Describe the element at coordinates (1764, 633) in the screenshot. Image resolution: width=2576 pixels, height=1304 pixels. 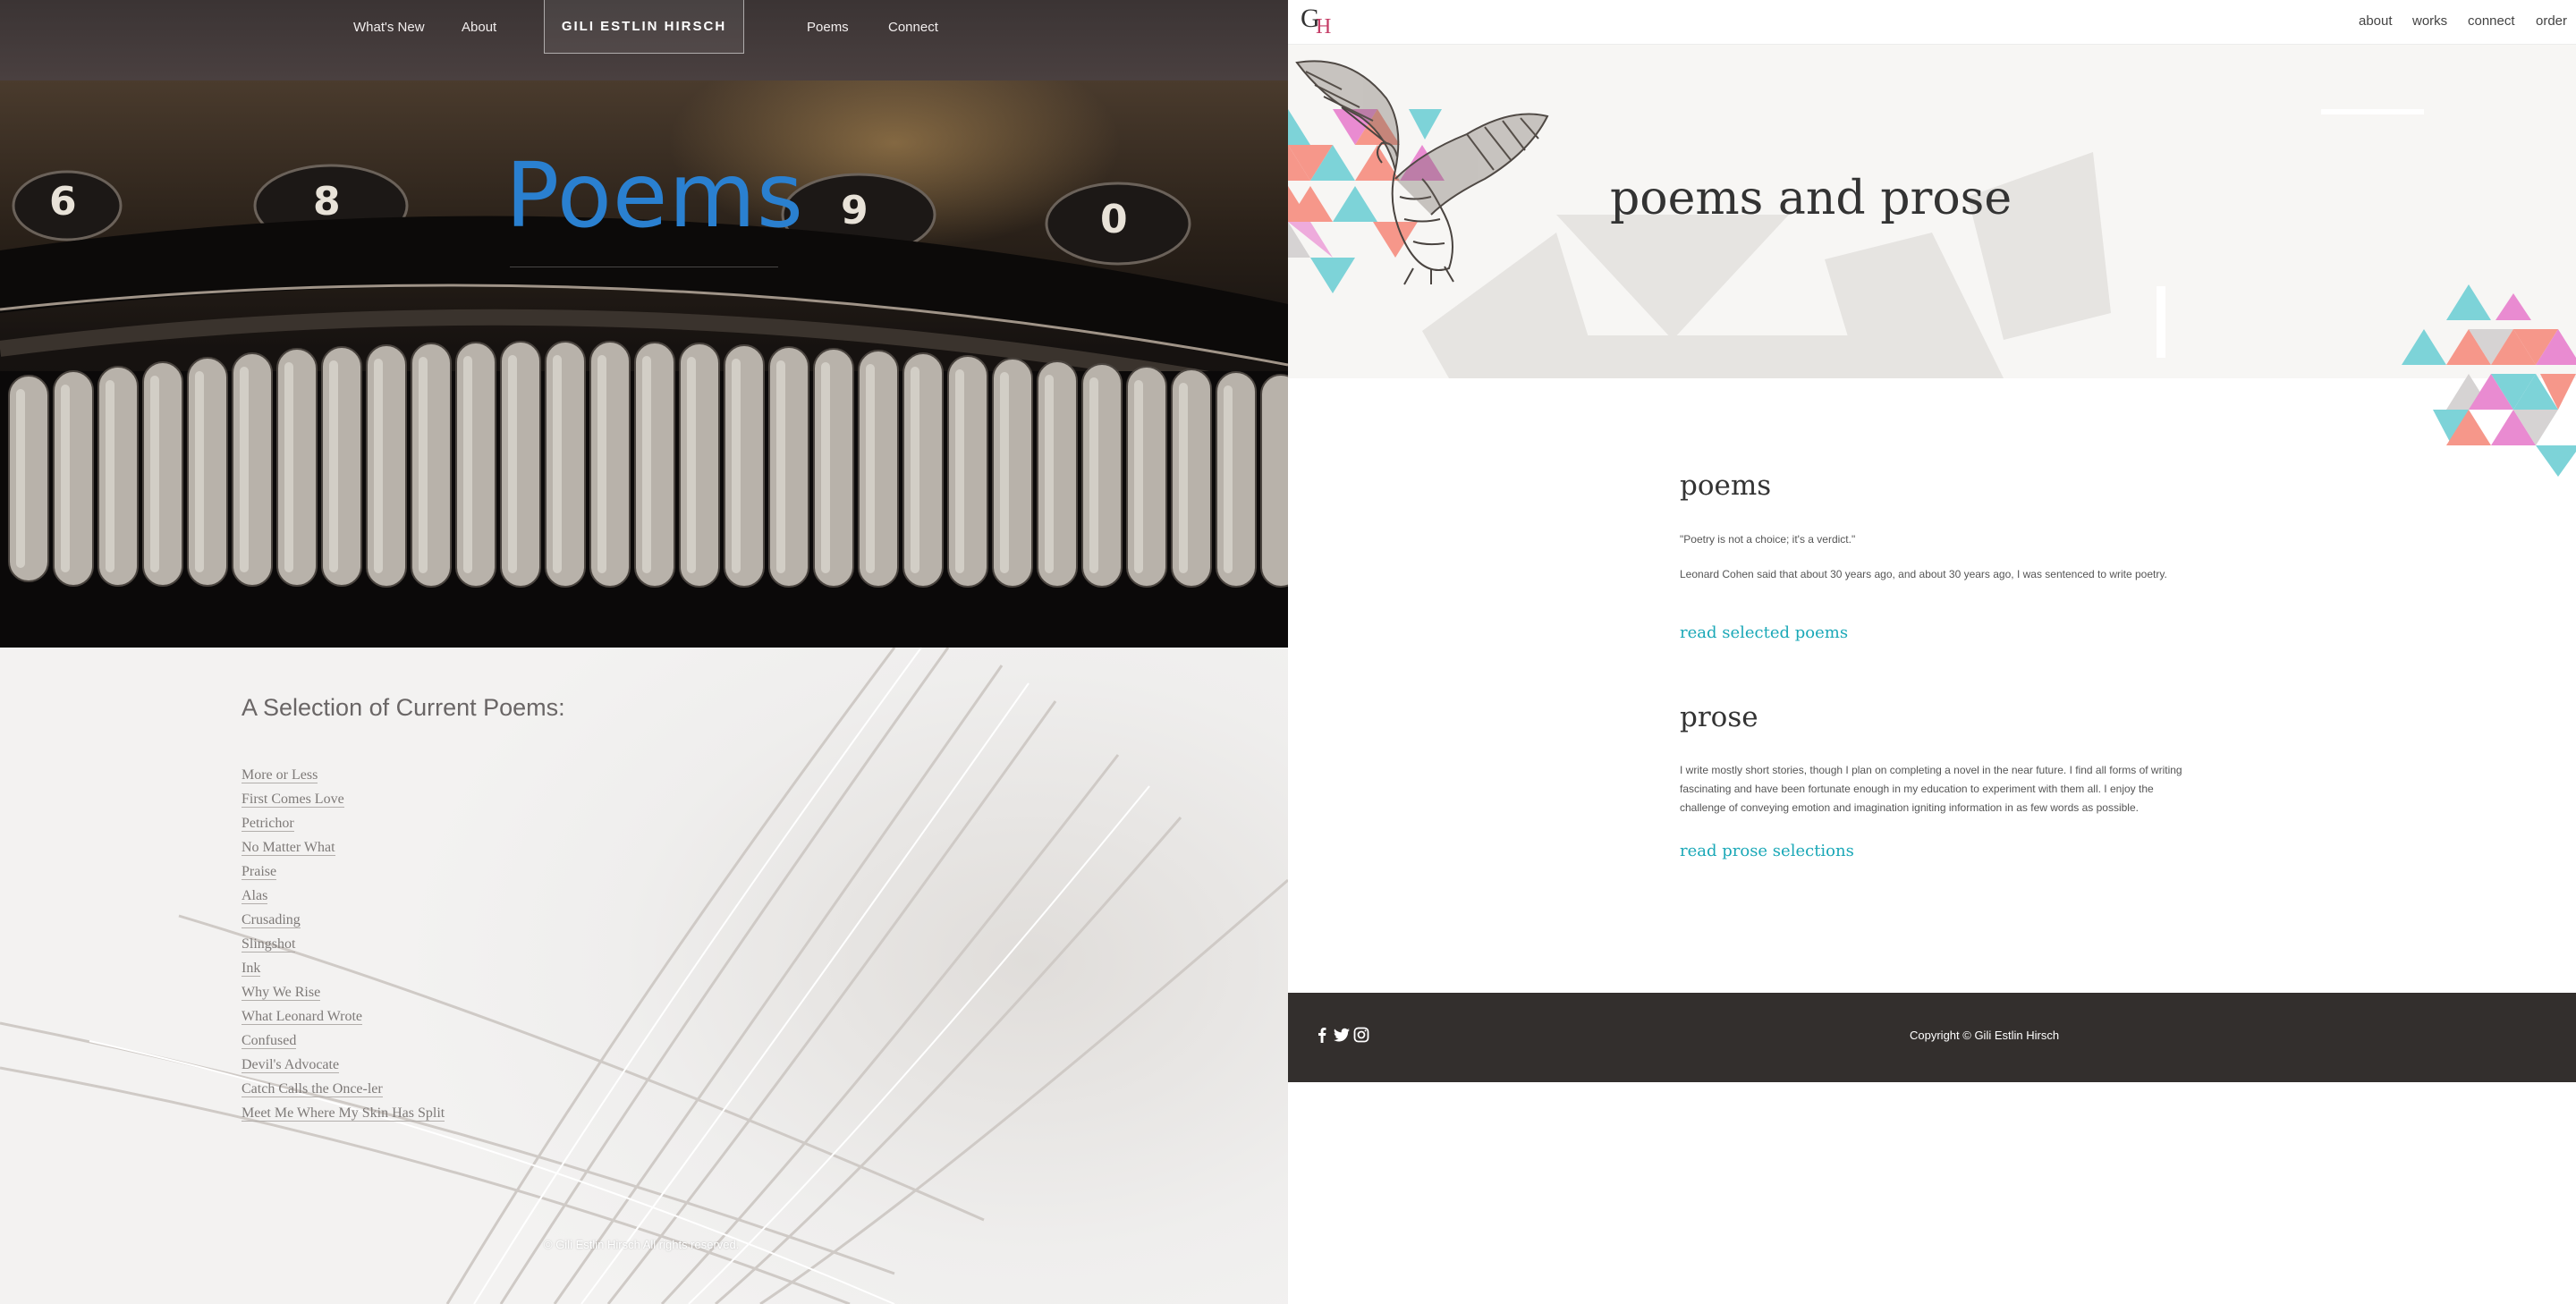
I see `read-selected-poems-link: read selected poems` at that location.